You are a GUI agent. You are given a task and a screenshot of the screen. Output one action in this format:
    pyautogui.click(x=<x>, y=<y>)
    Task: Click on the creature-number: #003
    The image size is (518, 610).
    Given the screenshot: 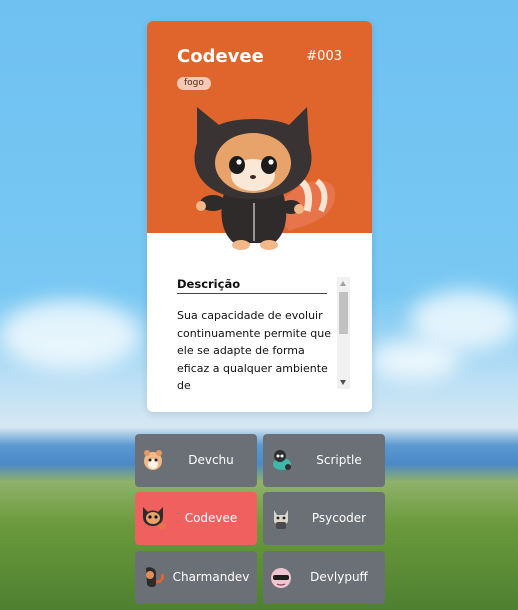 What is the action you would take?
    pyautogui.click(x=324, y=56)
    